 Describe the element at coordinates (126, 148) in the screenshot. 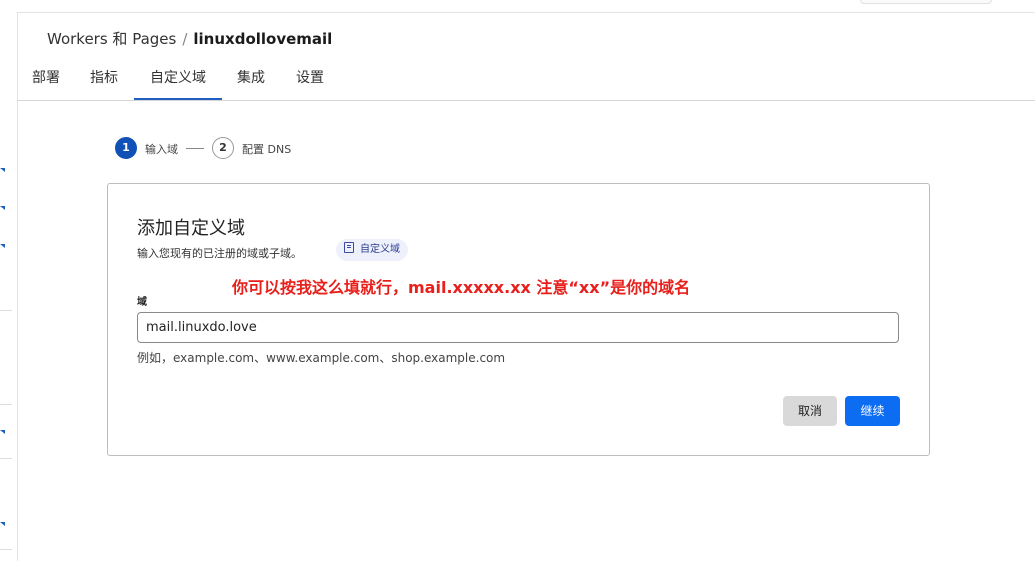

I see `step-1-indicator: 1` at that location.